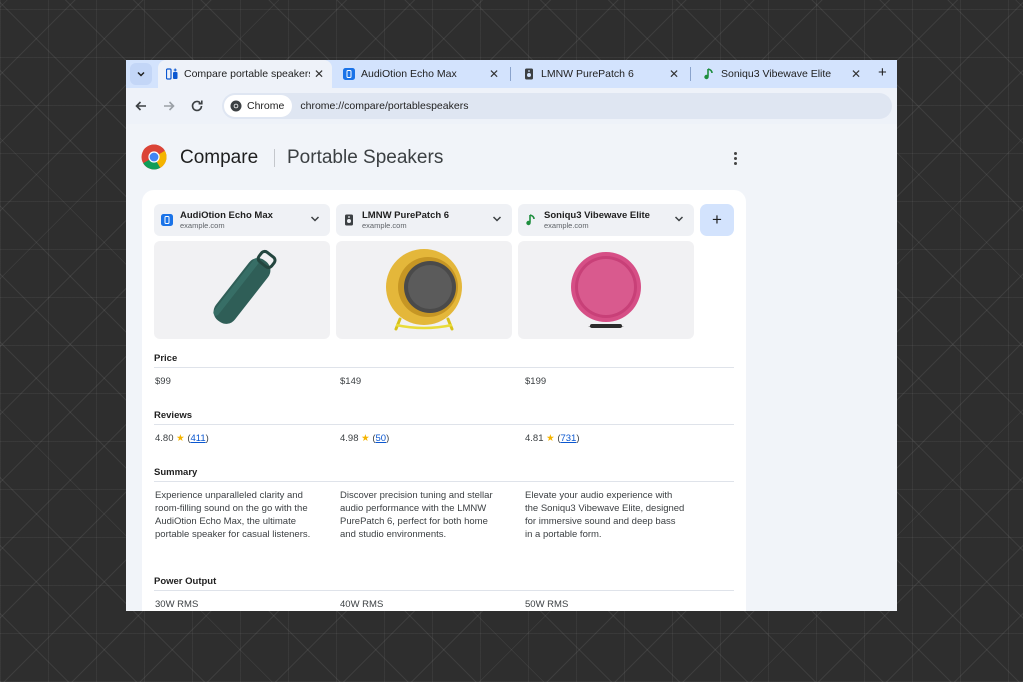 The image size is (1023, 682). Describe the element at coordinates (219, 157) in the screenshot. I see `brand-title: Compare` at that location.